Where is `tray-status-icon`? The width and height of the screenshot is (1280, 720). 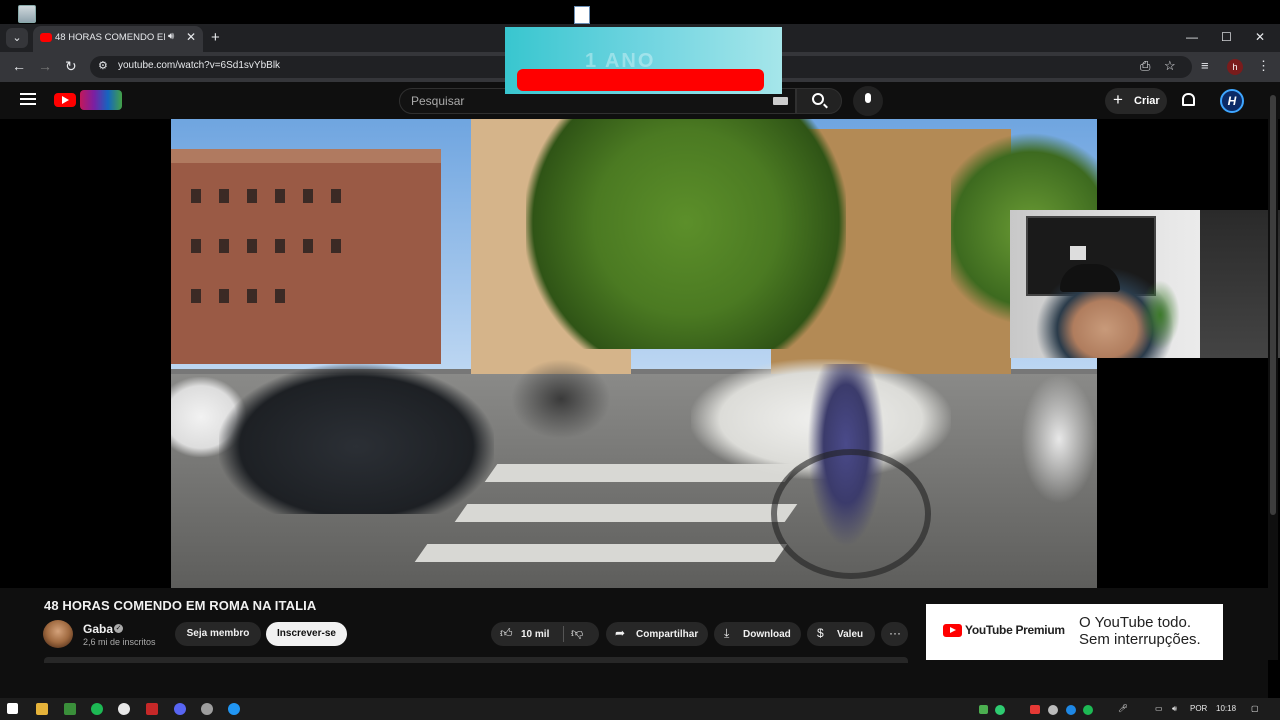 tray-status-icon is located at coordinates (1000, 710).